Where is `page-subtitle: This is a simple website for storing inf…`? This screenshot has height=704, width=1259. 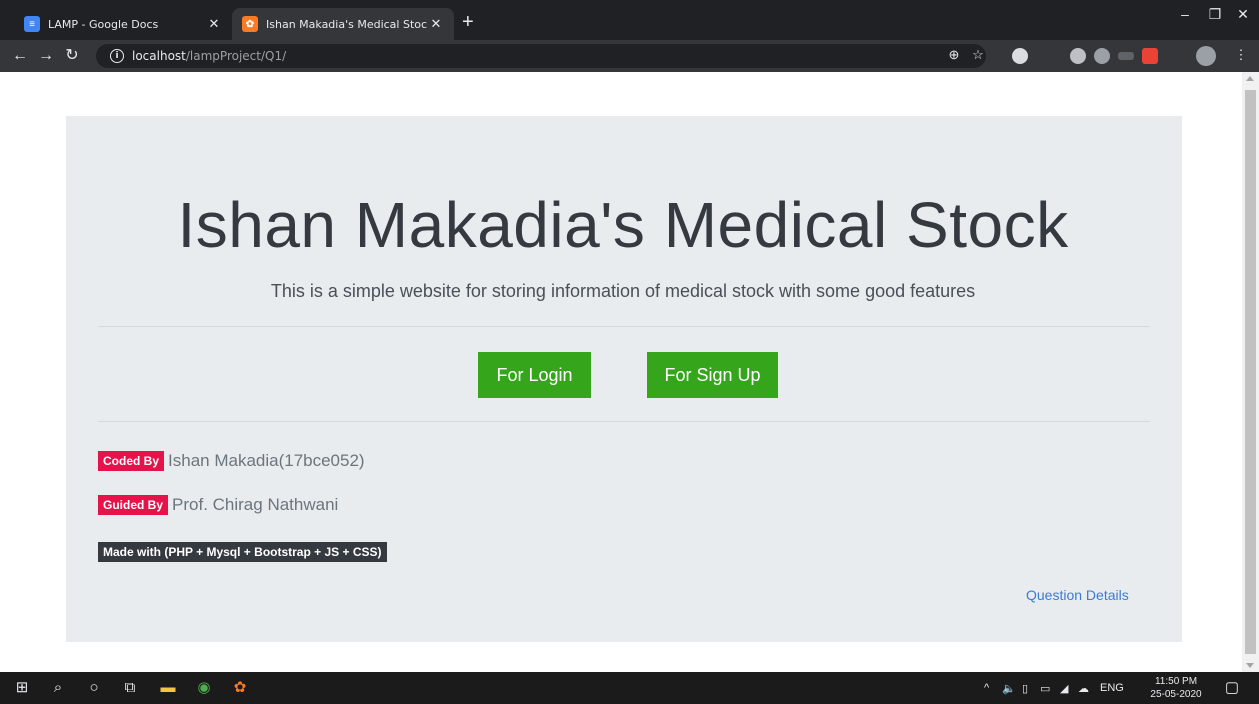
page-subtitle: This is a simple website for storing inf… is located at coordinates (623, 291).